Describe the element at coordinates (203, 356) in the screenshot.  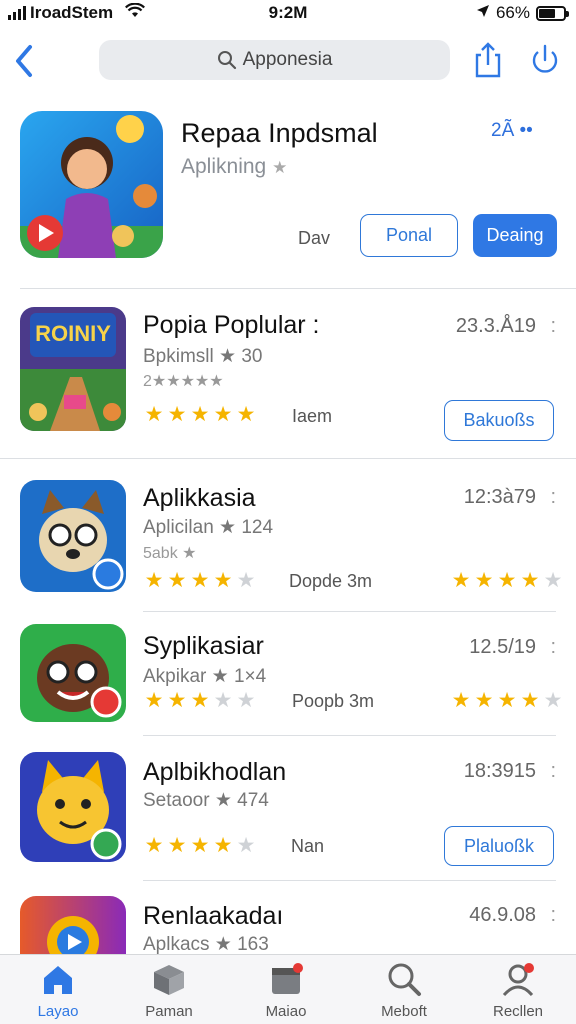
I see `app-sub: Bpkimsll ★ 30` at that location.